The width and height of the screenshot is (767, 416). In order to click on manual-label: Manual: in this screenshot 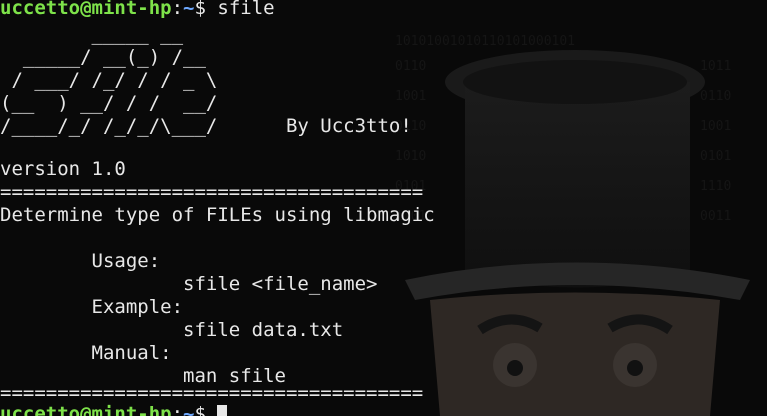, I will do `click(86, 353)`.